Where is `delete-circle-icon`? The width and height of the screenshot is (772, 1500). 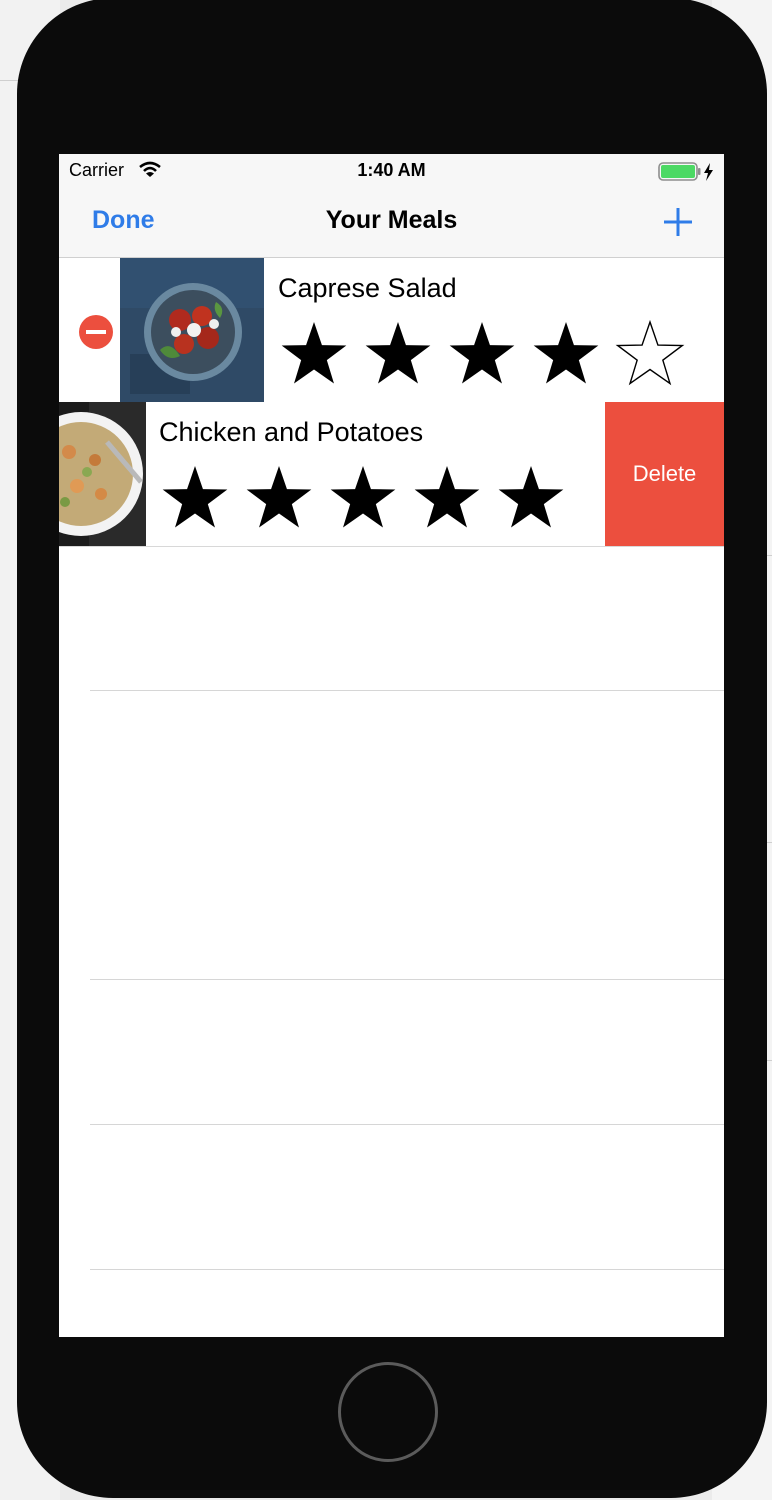 delete-circle-icon is located at coordinates (96, 332).